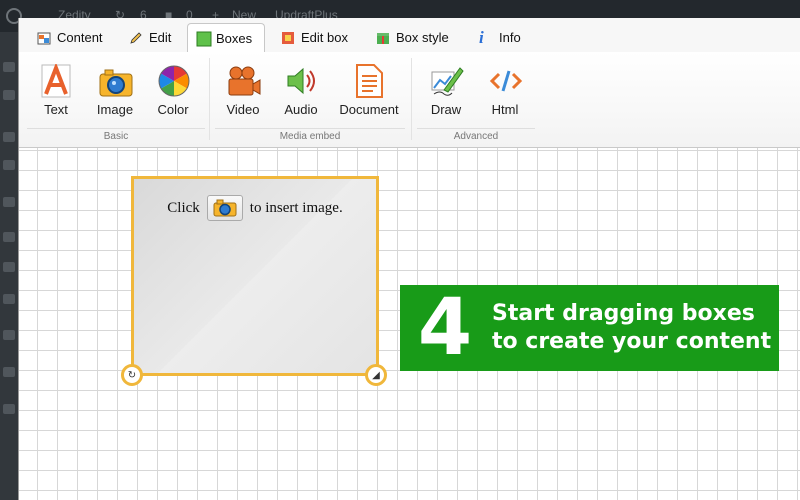 This screenshot has width=800, height=500. Describe the element at coordinates (445, 328) in the screenshot. I see `step-number: 4` at that location.